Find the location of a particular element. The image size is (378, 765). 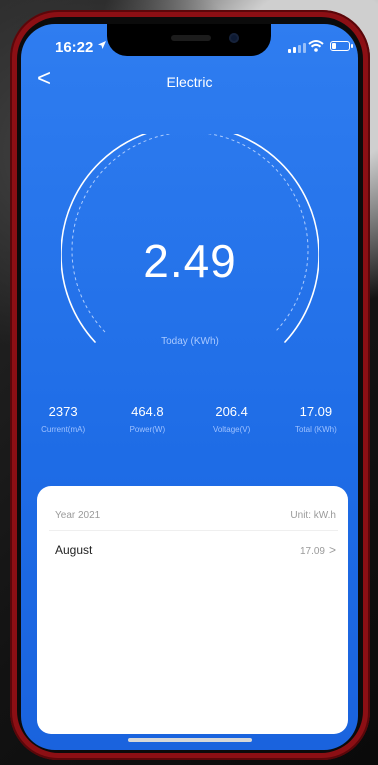

wifi-icon is located at coordinates (316, 46).